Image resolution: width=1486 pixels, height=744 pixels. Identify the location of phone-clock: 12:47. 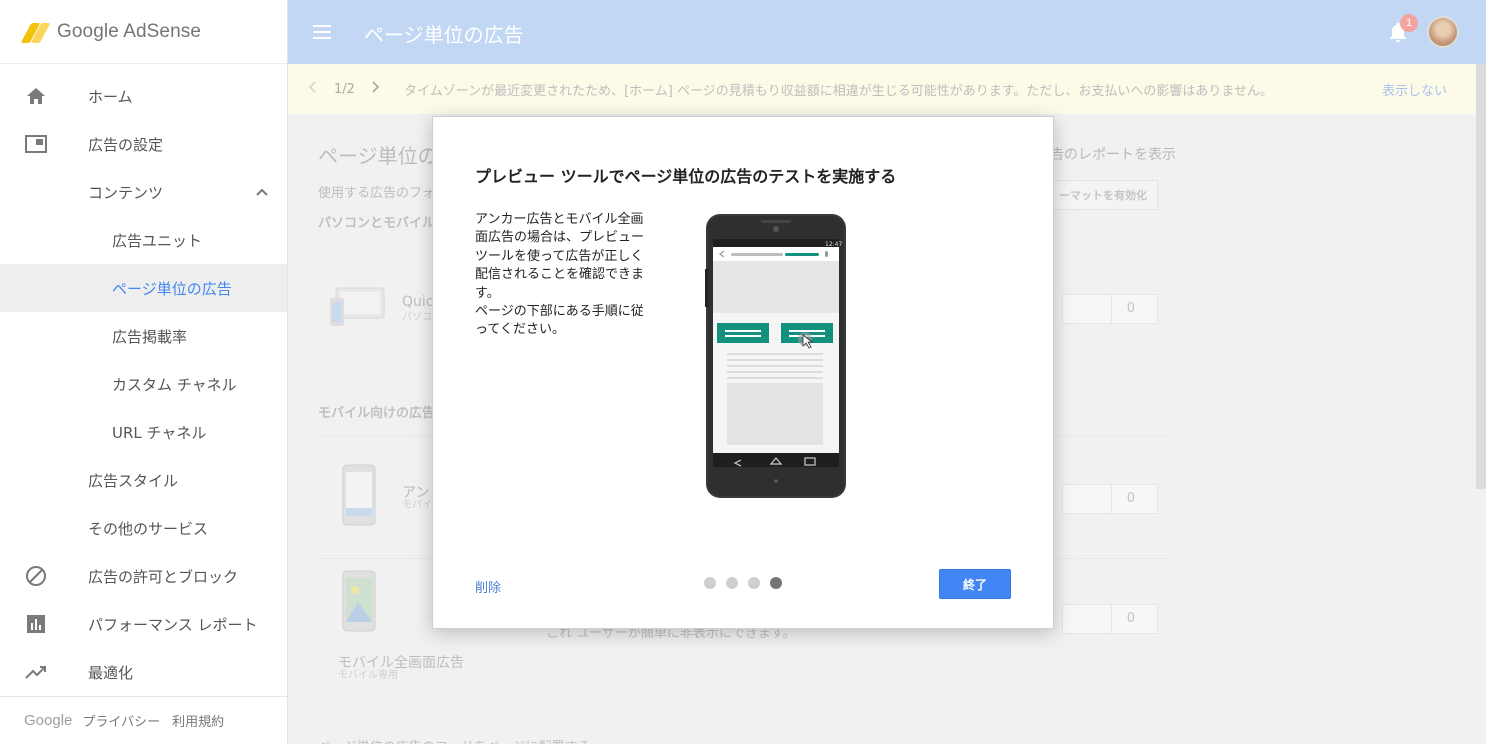
(833, 244).